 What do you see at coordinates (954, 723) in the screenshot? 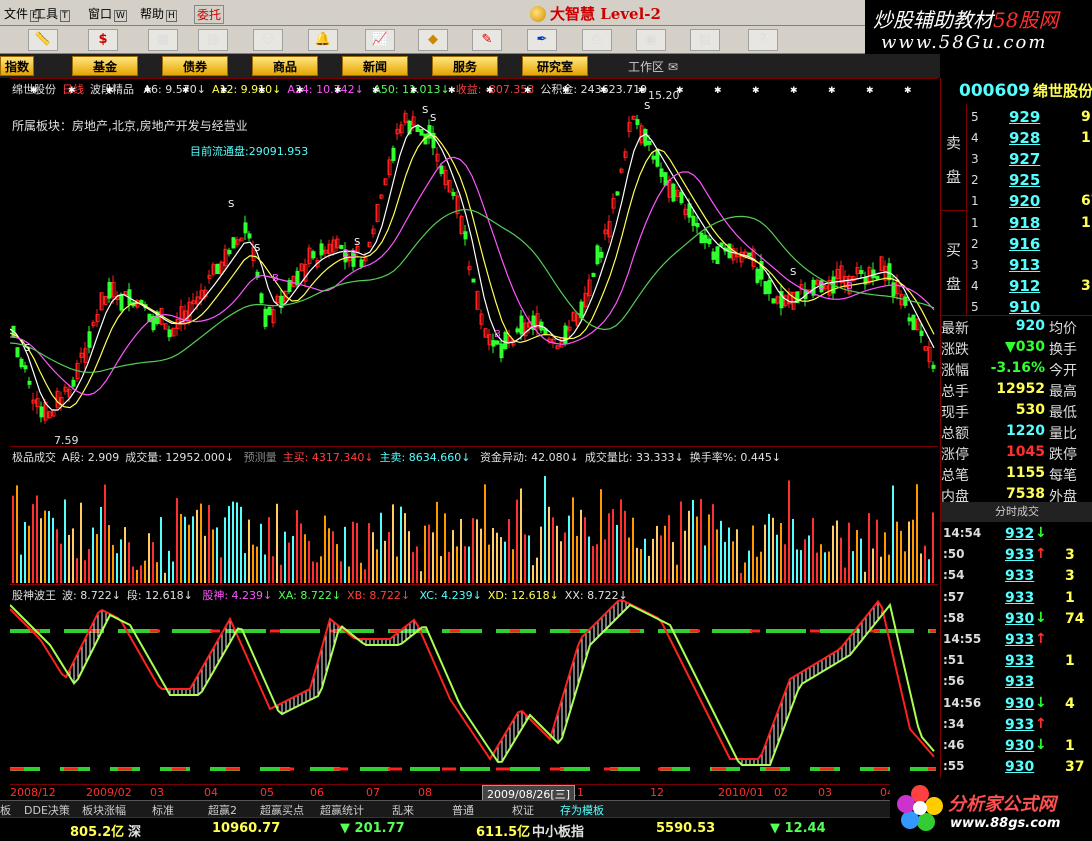
I see `tick-time: :34` at bounding box center [954, 723].